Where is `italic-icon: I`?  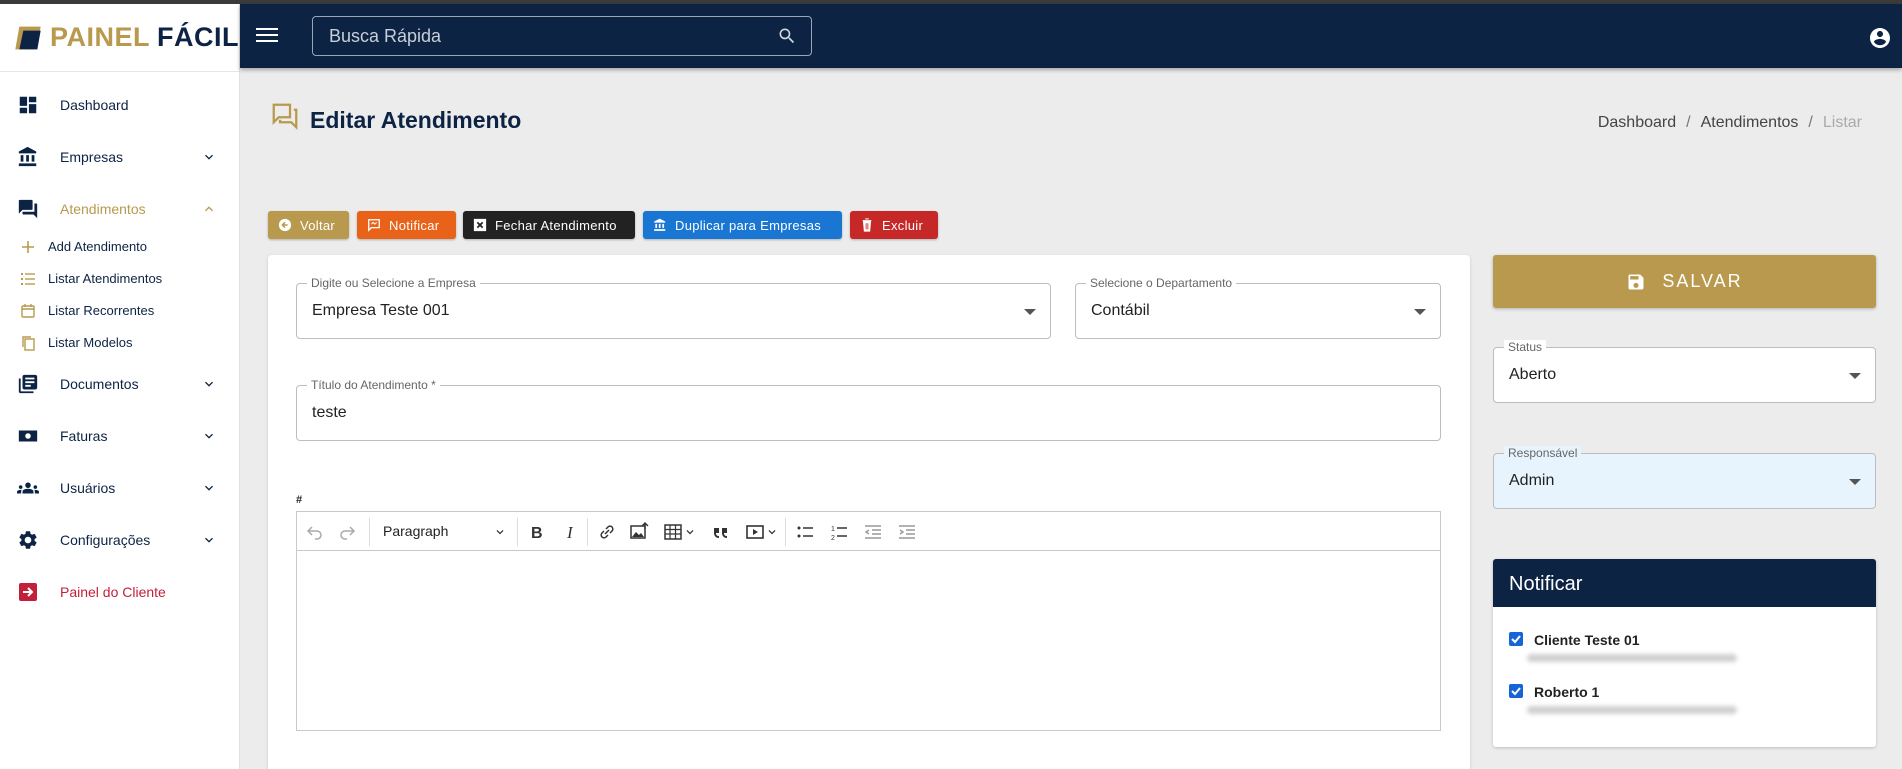 italic-icon: I is located at coordinates (571, 532).